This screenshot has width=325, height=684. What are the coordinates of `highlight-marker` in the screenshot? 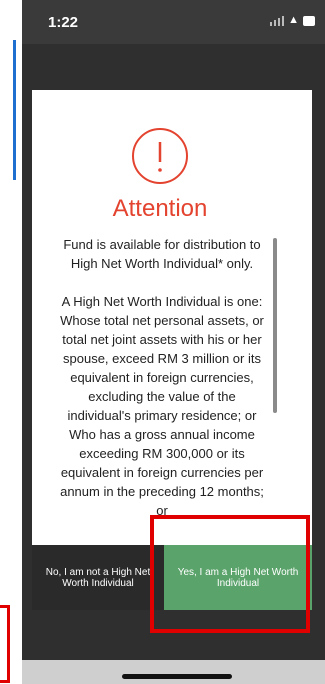 It's located at (5, 644).